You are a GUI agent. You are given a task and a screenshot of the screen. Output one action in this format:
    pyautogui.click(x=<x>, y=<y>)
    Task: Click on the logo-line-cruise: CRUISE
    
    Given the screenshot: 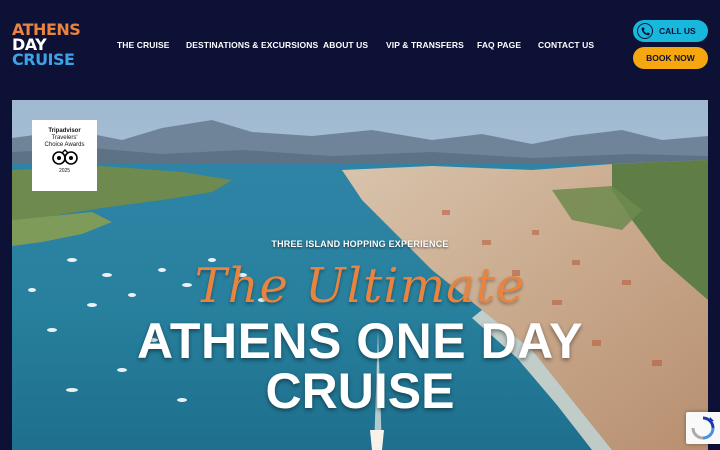 What is the action you would take?
    pyautogui.click(x=43, y=59)
    